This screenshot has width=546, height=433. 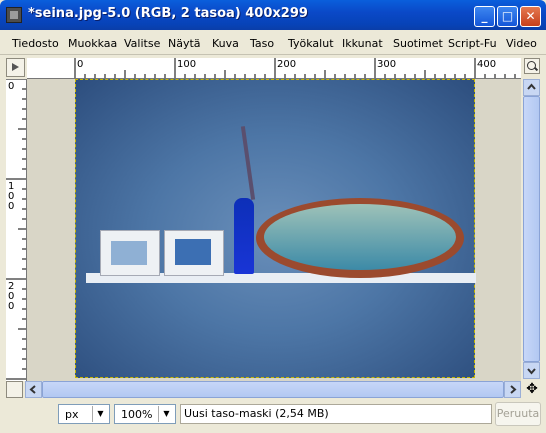 What do you see at coordinates (386, 64) in the screenshot?
I see `ruler-label: 300` at bounding box center [386, 64].